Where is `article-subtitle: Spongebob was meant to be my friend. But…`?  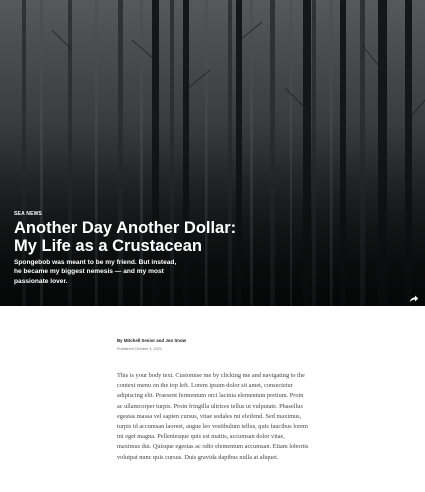
article-subtitle: Spongebob was meant to be my friend. But… is located at coordinates (95, 272).